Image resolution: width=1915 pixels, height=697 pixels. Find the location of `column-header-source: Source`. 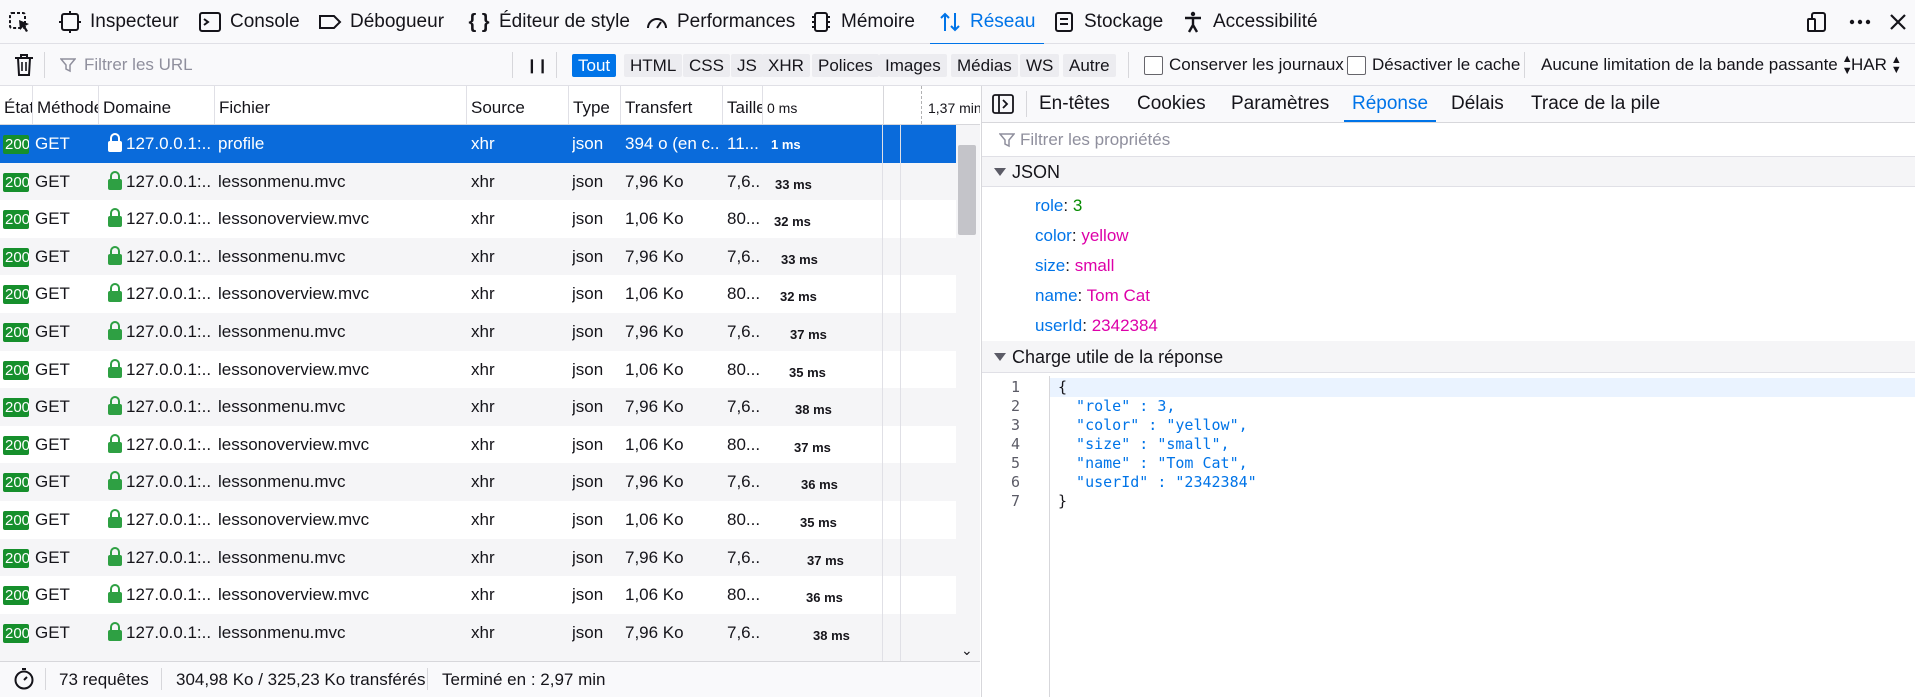

column-header-source: Source is located at coordinates (517, 105).